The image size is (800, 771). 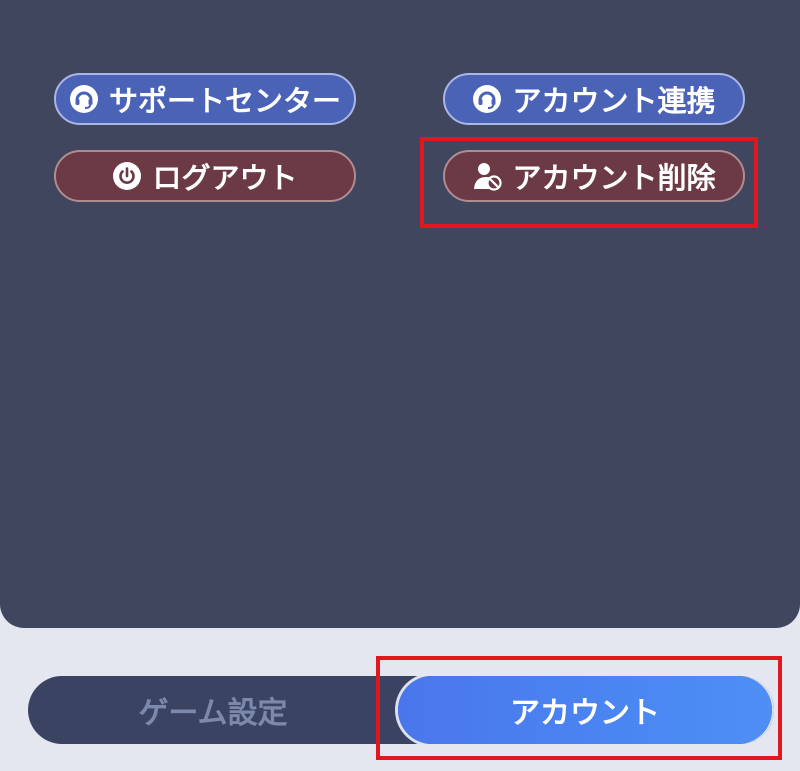 I want to click on support-center-button: サポートセンター, so click(x=205, y=99).